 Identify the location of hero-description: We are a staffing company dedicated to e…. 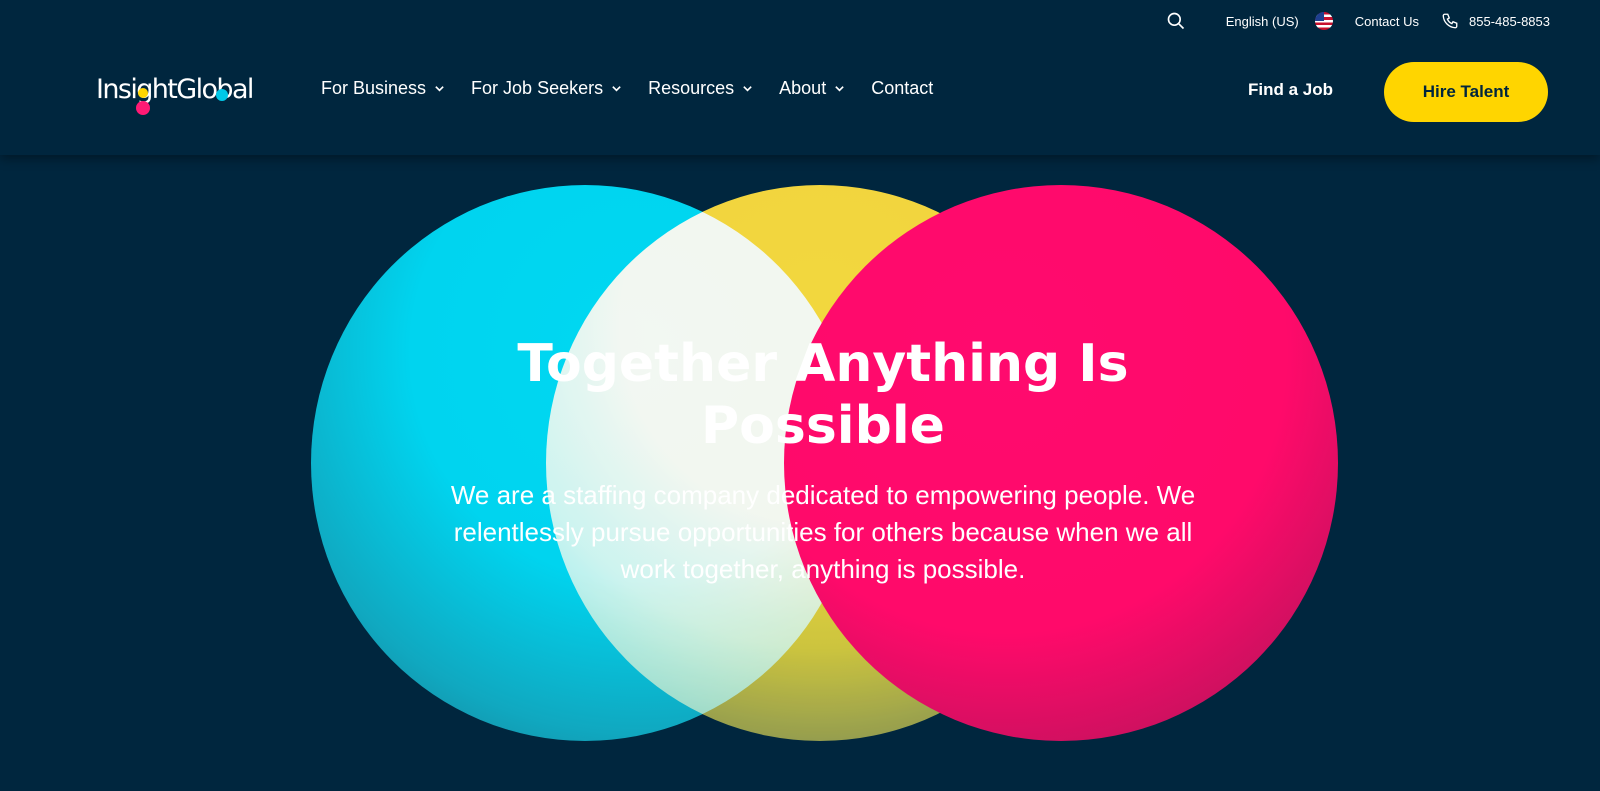
(823, 532).